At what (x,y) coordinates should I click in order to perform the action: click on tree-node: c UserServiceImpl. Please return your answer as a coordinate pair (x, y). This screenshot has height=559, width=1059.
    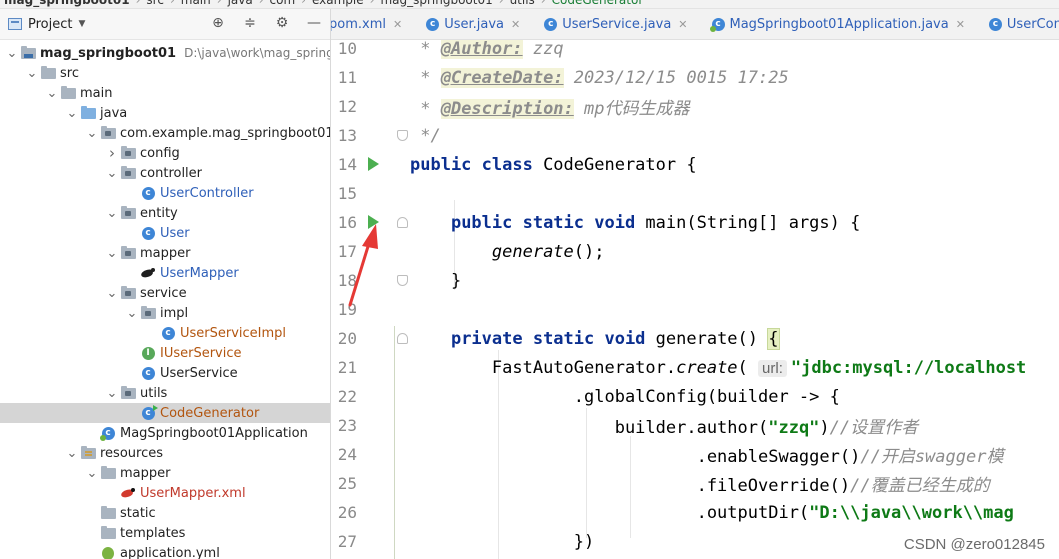
    Looking at the image, I should click on (165, 333).